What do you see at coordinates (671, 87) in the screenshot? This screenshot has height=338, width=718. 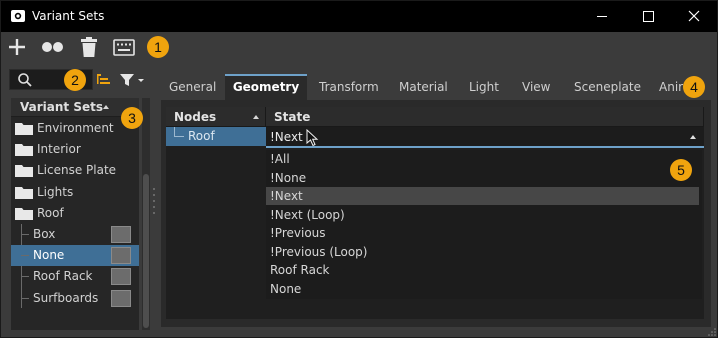 I see `tab-animation: Anir` at bounding box center [671, 87].